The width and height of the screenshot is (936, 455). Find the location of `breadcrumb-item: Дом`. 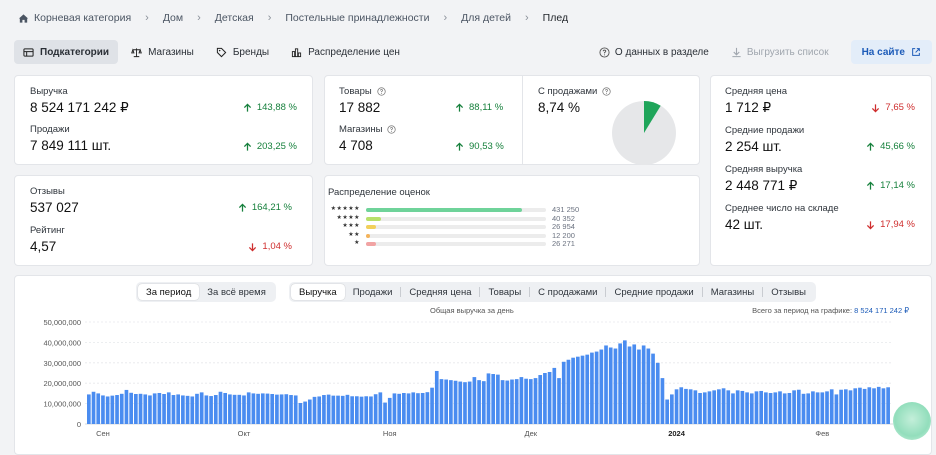

breadcrumb-item: Дом is located at coordinates (173, 18).